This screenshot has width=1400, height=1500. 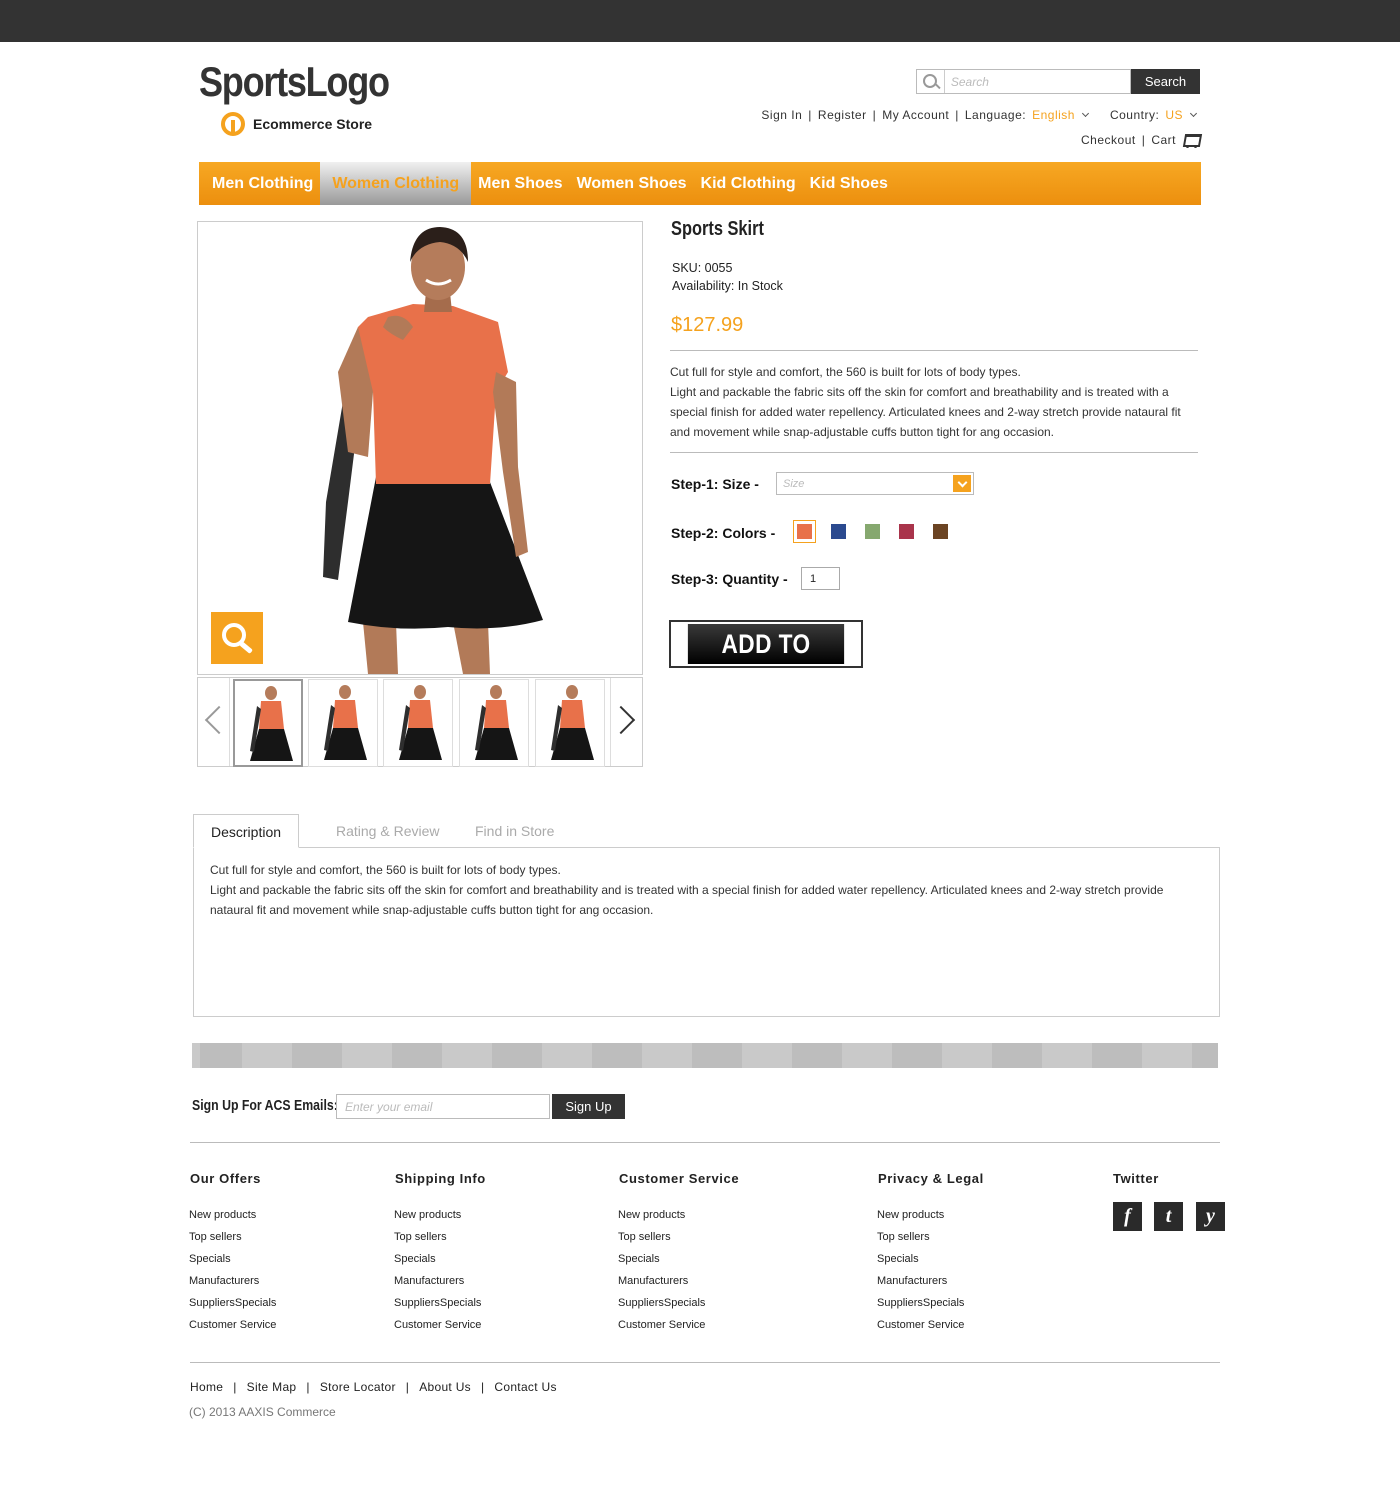 I want to click on tab-find-in-store: Find in Store, so click(x=514, y=831).